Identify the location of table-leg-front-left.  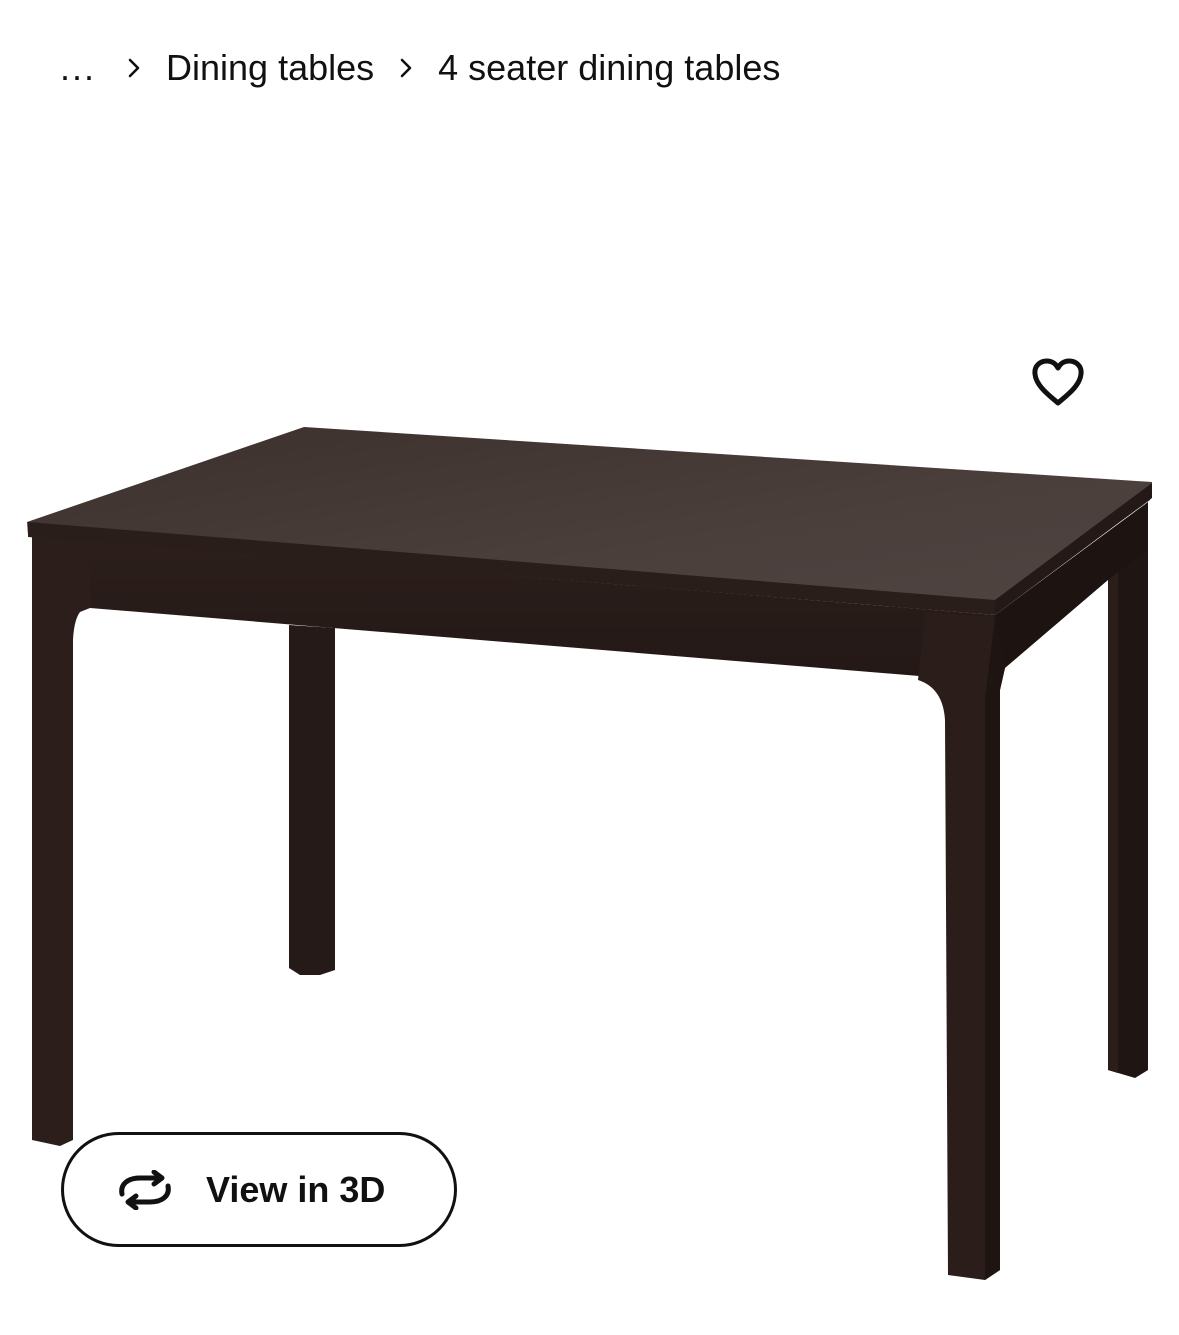
(61, 841).